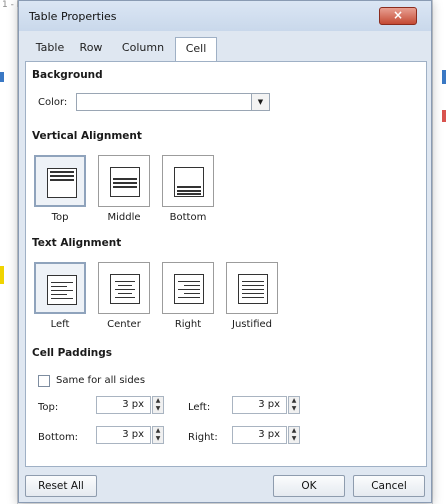 The height and width of the screenshot is (504, 446). Describe the element at coordinates (188, 324) in the screenshot. I see `halign-right-label: Right` at that location.